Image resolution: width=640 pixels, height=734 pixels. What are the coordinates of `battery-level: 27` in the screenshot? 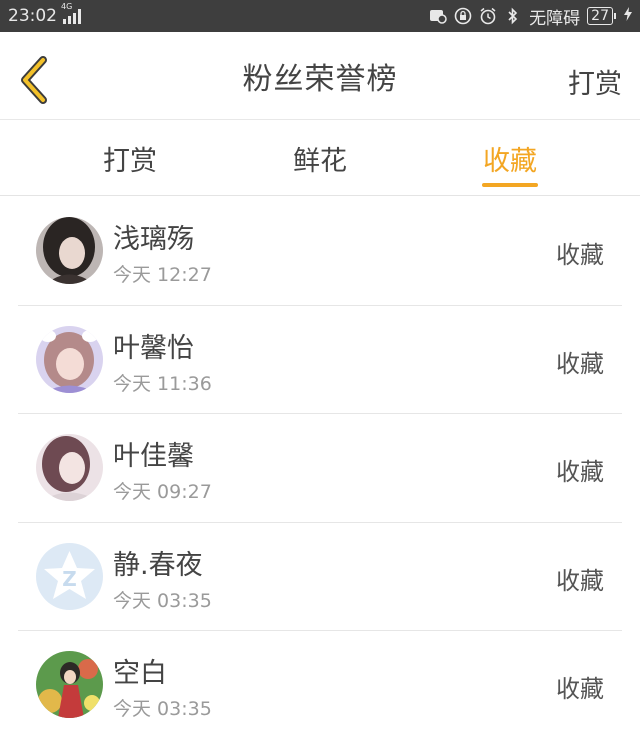 It's located at (600, 15).